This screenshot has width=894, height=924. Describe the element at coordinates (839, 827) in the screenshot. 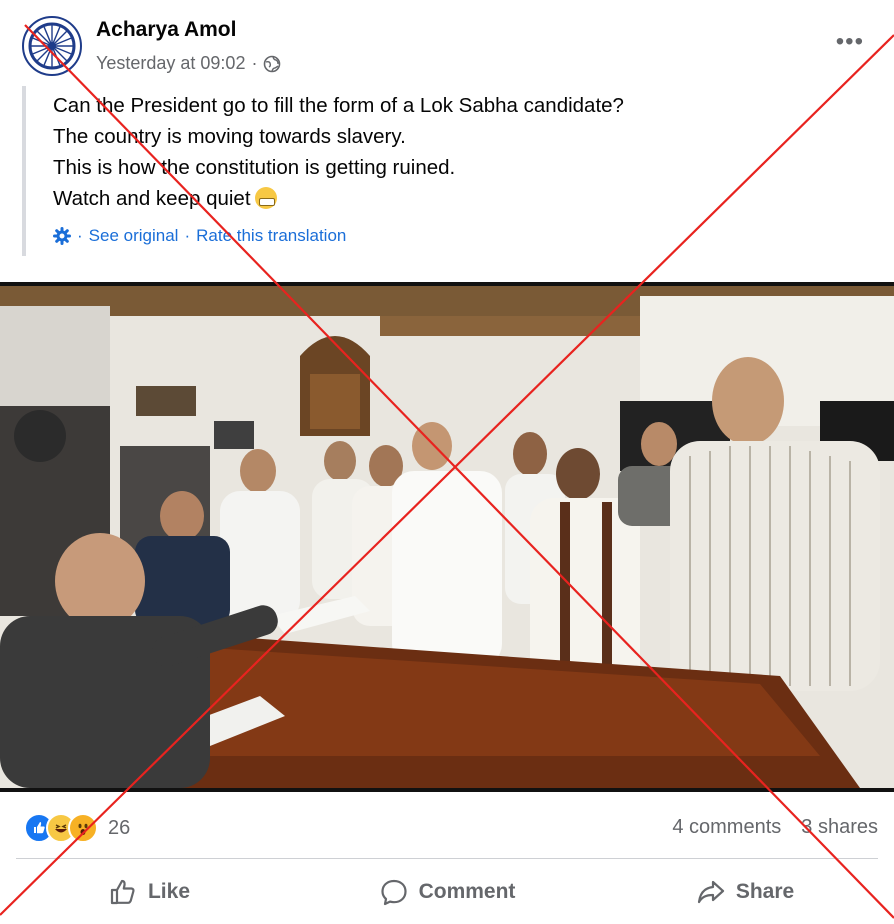

I see `shares-count-link: 3 shares` at that location.